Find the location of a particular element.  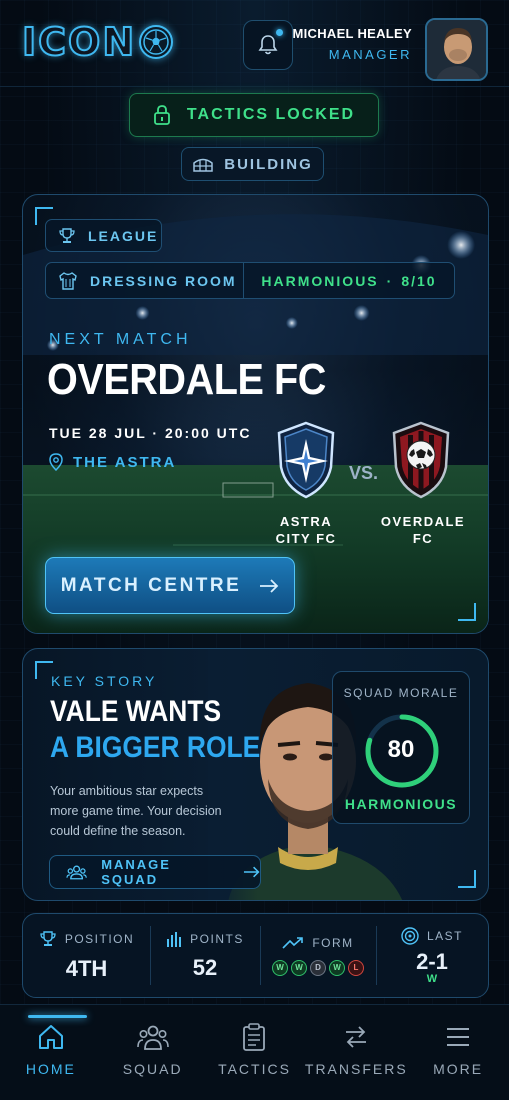

versus-label: VS. is located at coordinates (364, 473).